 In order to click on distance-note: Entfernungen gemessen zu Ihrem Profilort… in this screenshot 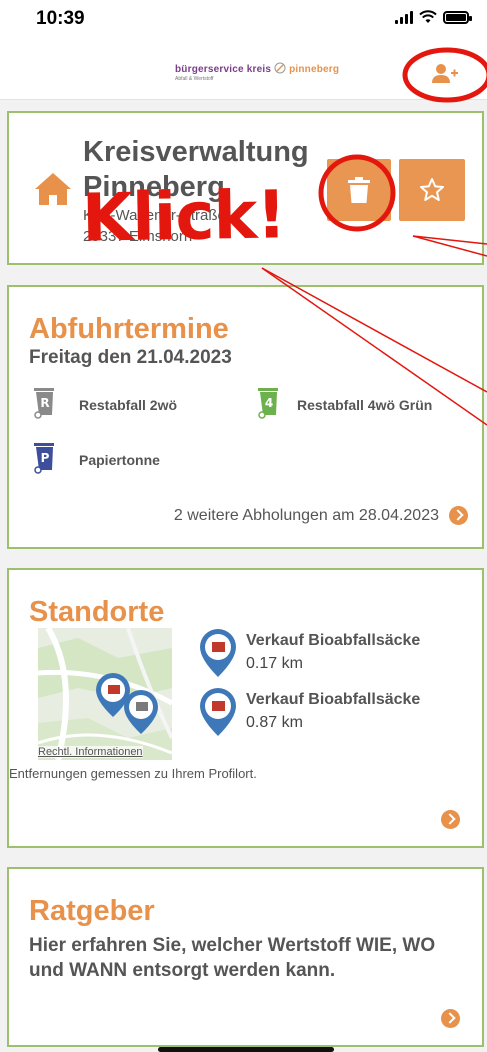, I will do `click(133, 773)`.